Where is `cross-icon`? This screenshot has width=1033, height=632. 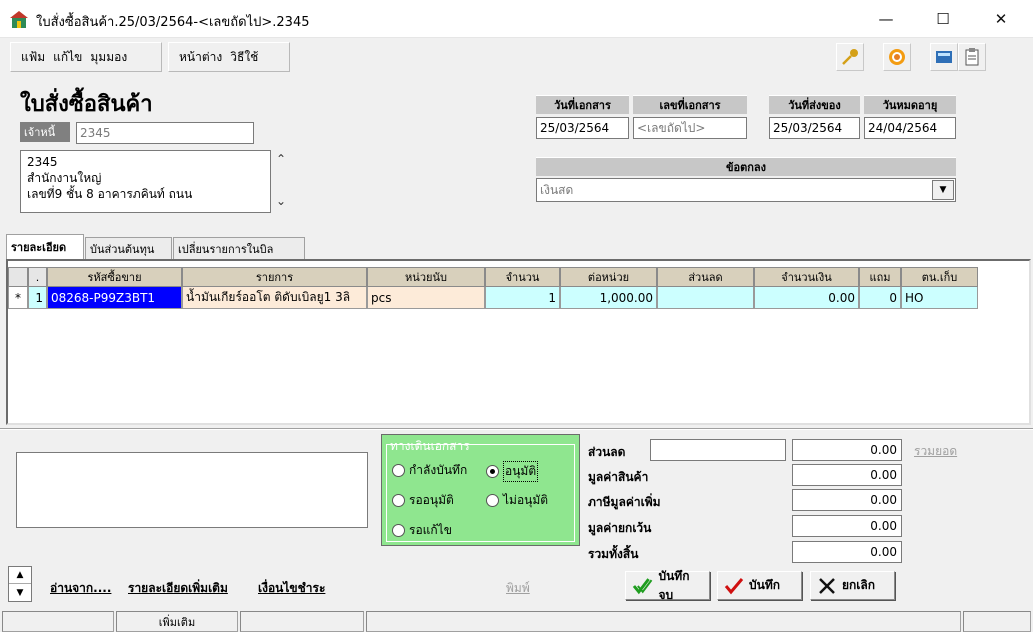
cross-icon is located at coordinates (827, 585).